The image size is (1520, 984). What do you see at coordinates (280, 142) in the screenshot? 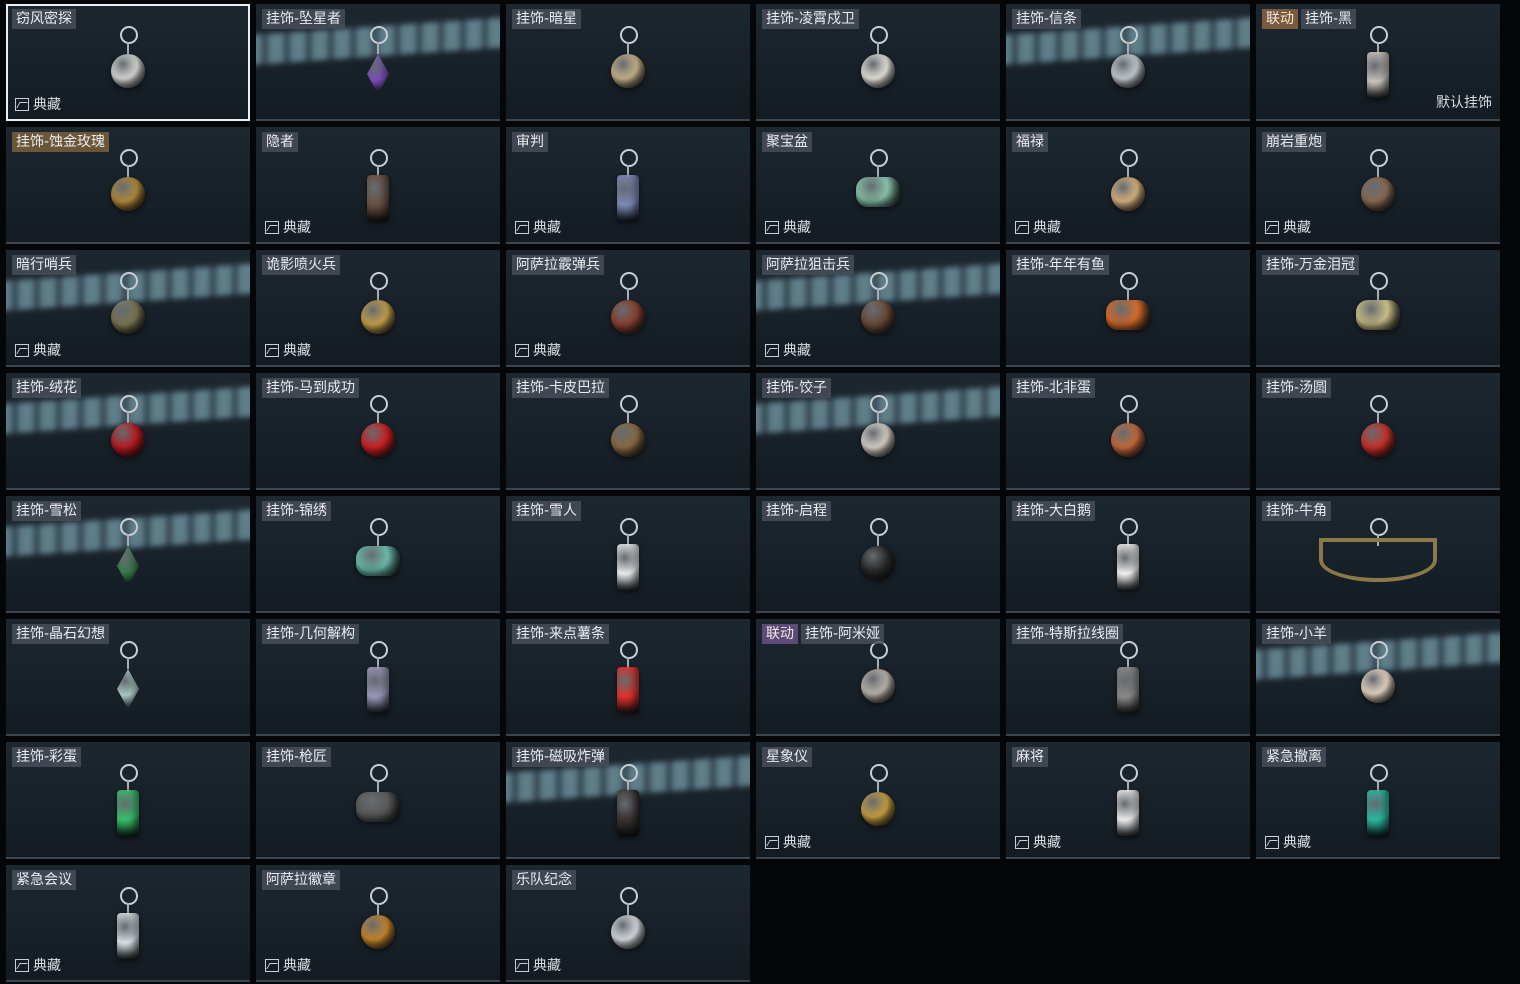
I see `charm-name-tag: 隐者` at bounding box center [280, 142].